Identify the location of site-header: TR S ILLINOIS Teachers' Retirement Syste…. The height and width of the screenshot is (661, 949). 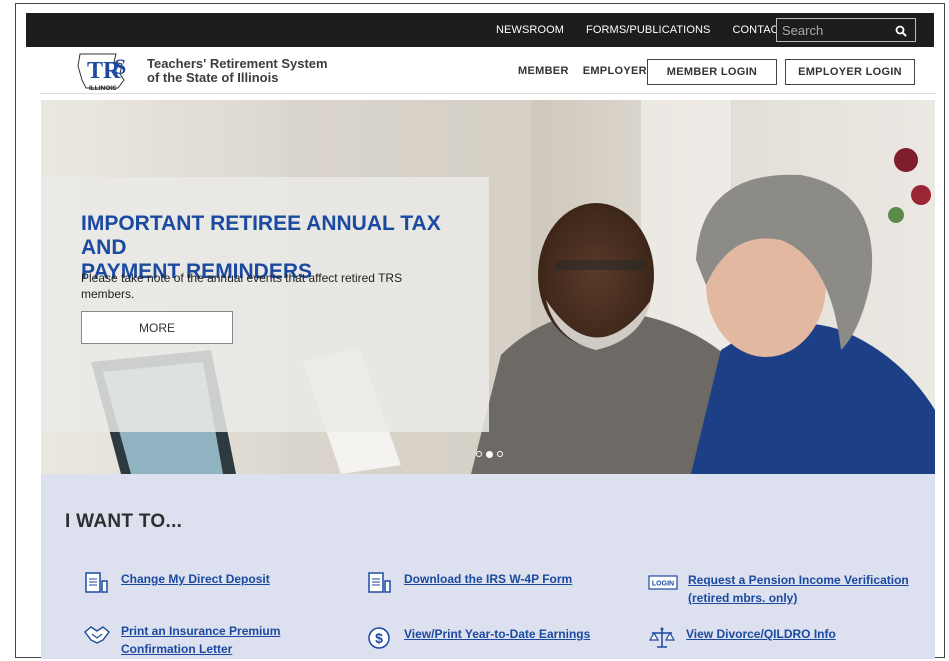
(488, 70).